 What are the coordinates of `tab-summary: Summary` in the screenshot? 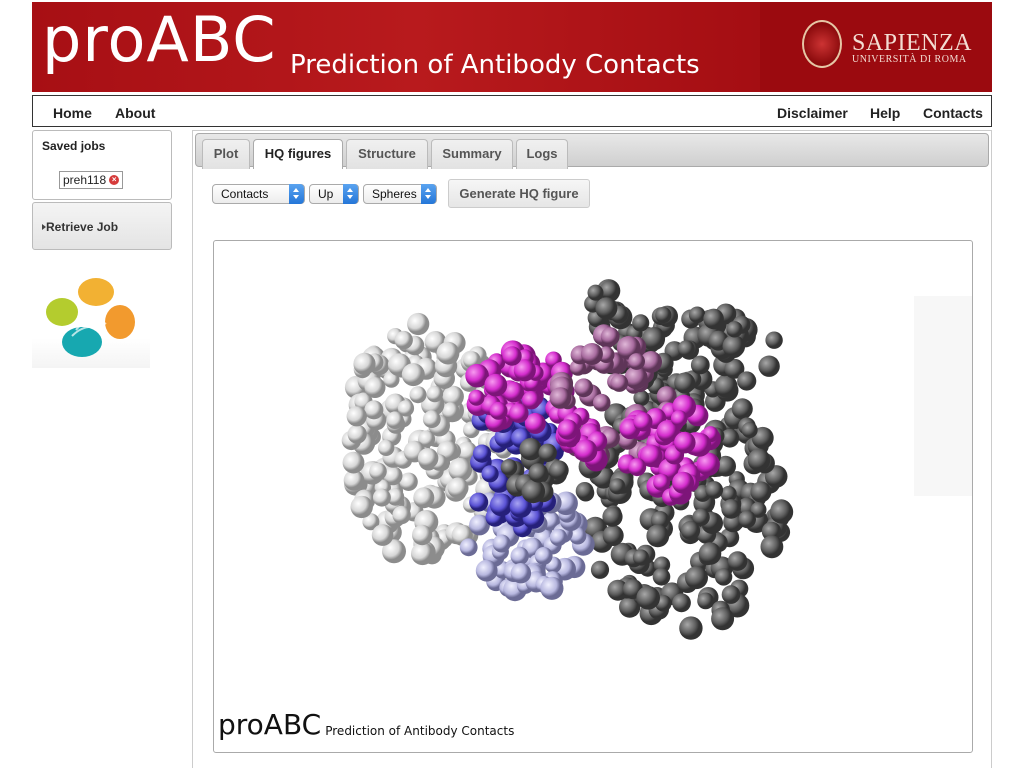 It's located at (472, 154).